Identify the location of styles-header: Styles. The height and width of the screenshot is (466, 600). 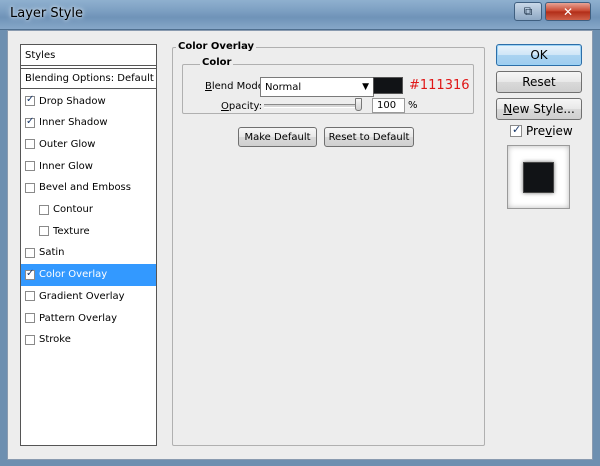
(88, 55).